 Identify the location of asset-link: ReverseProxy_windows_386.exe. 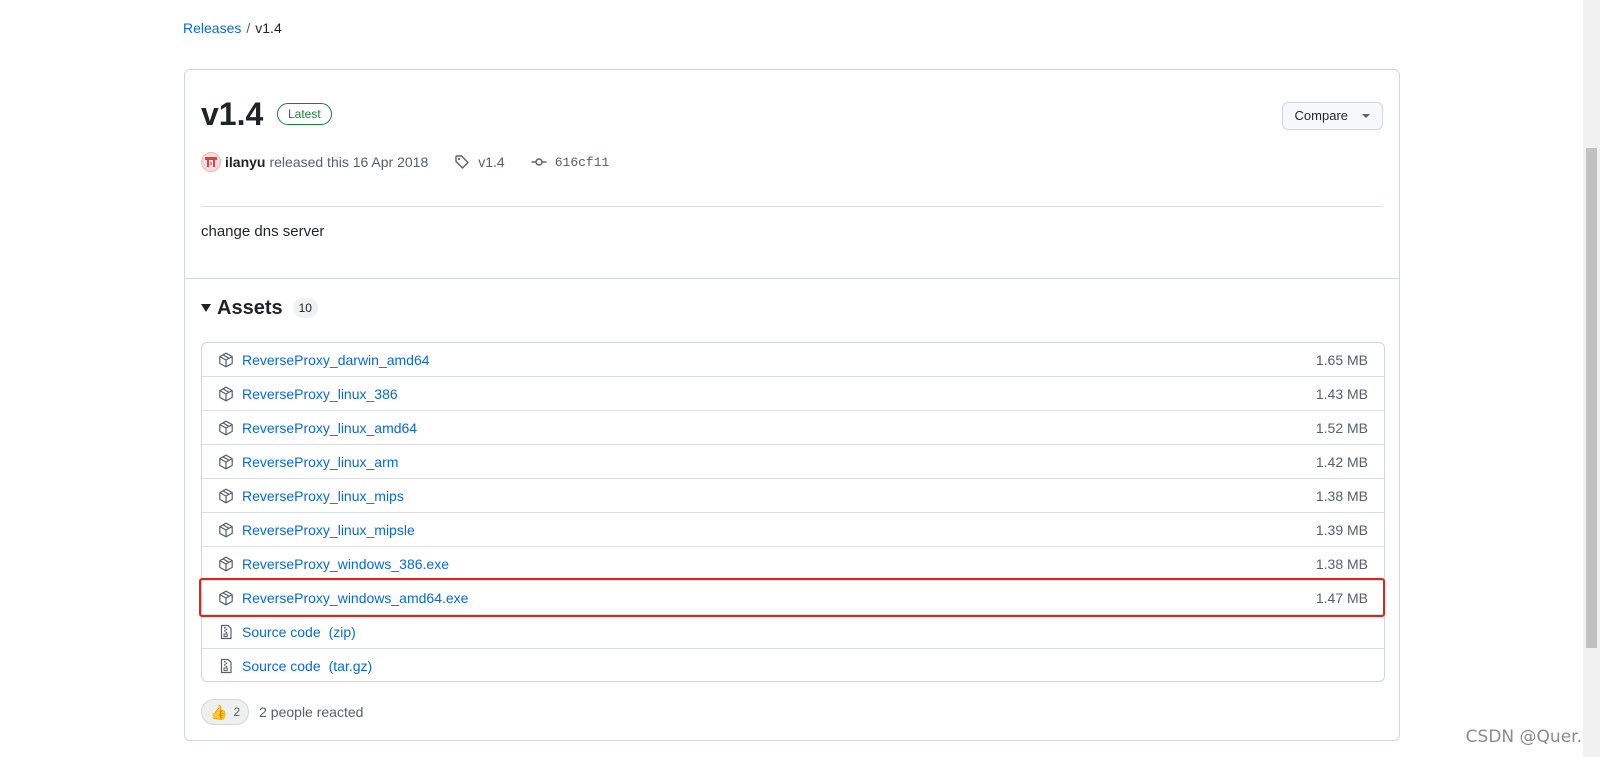
(345, 564).